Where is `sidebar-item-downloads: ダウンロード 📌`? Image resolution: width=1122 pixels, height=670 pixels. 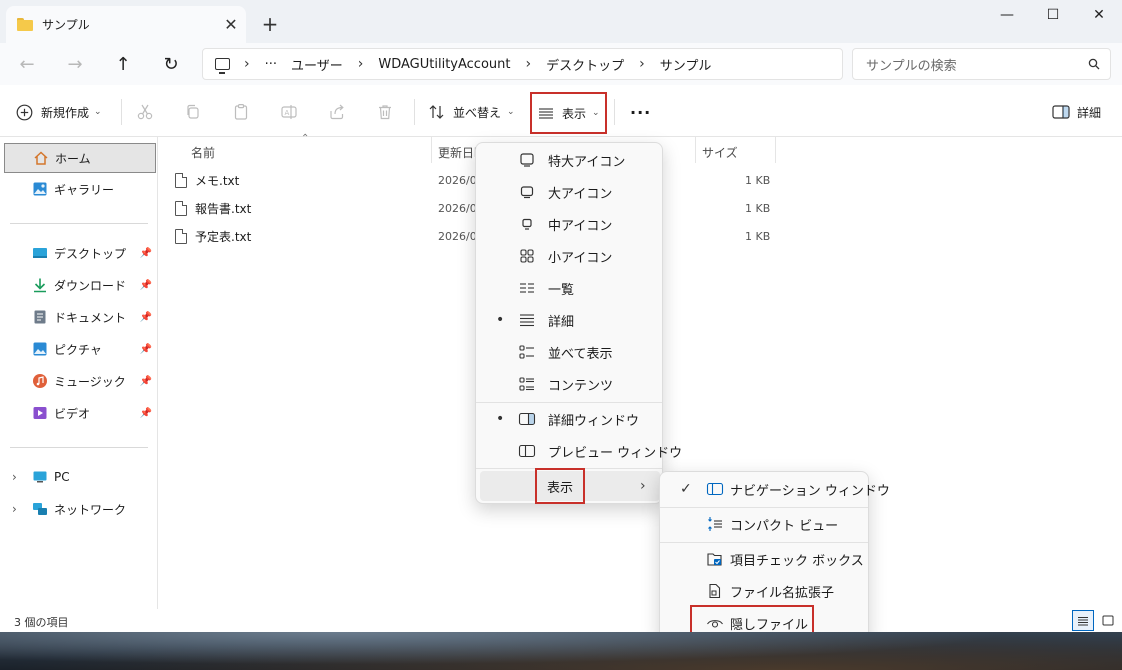
sidebar-item-downloads: ダウンロード 📌 is located at coordinates (80, 285).